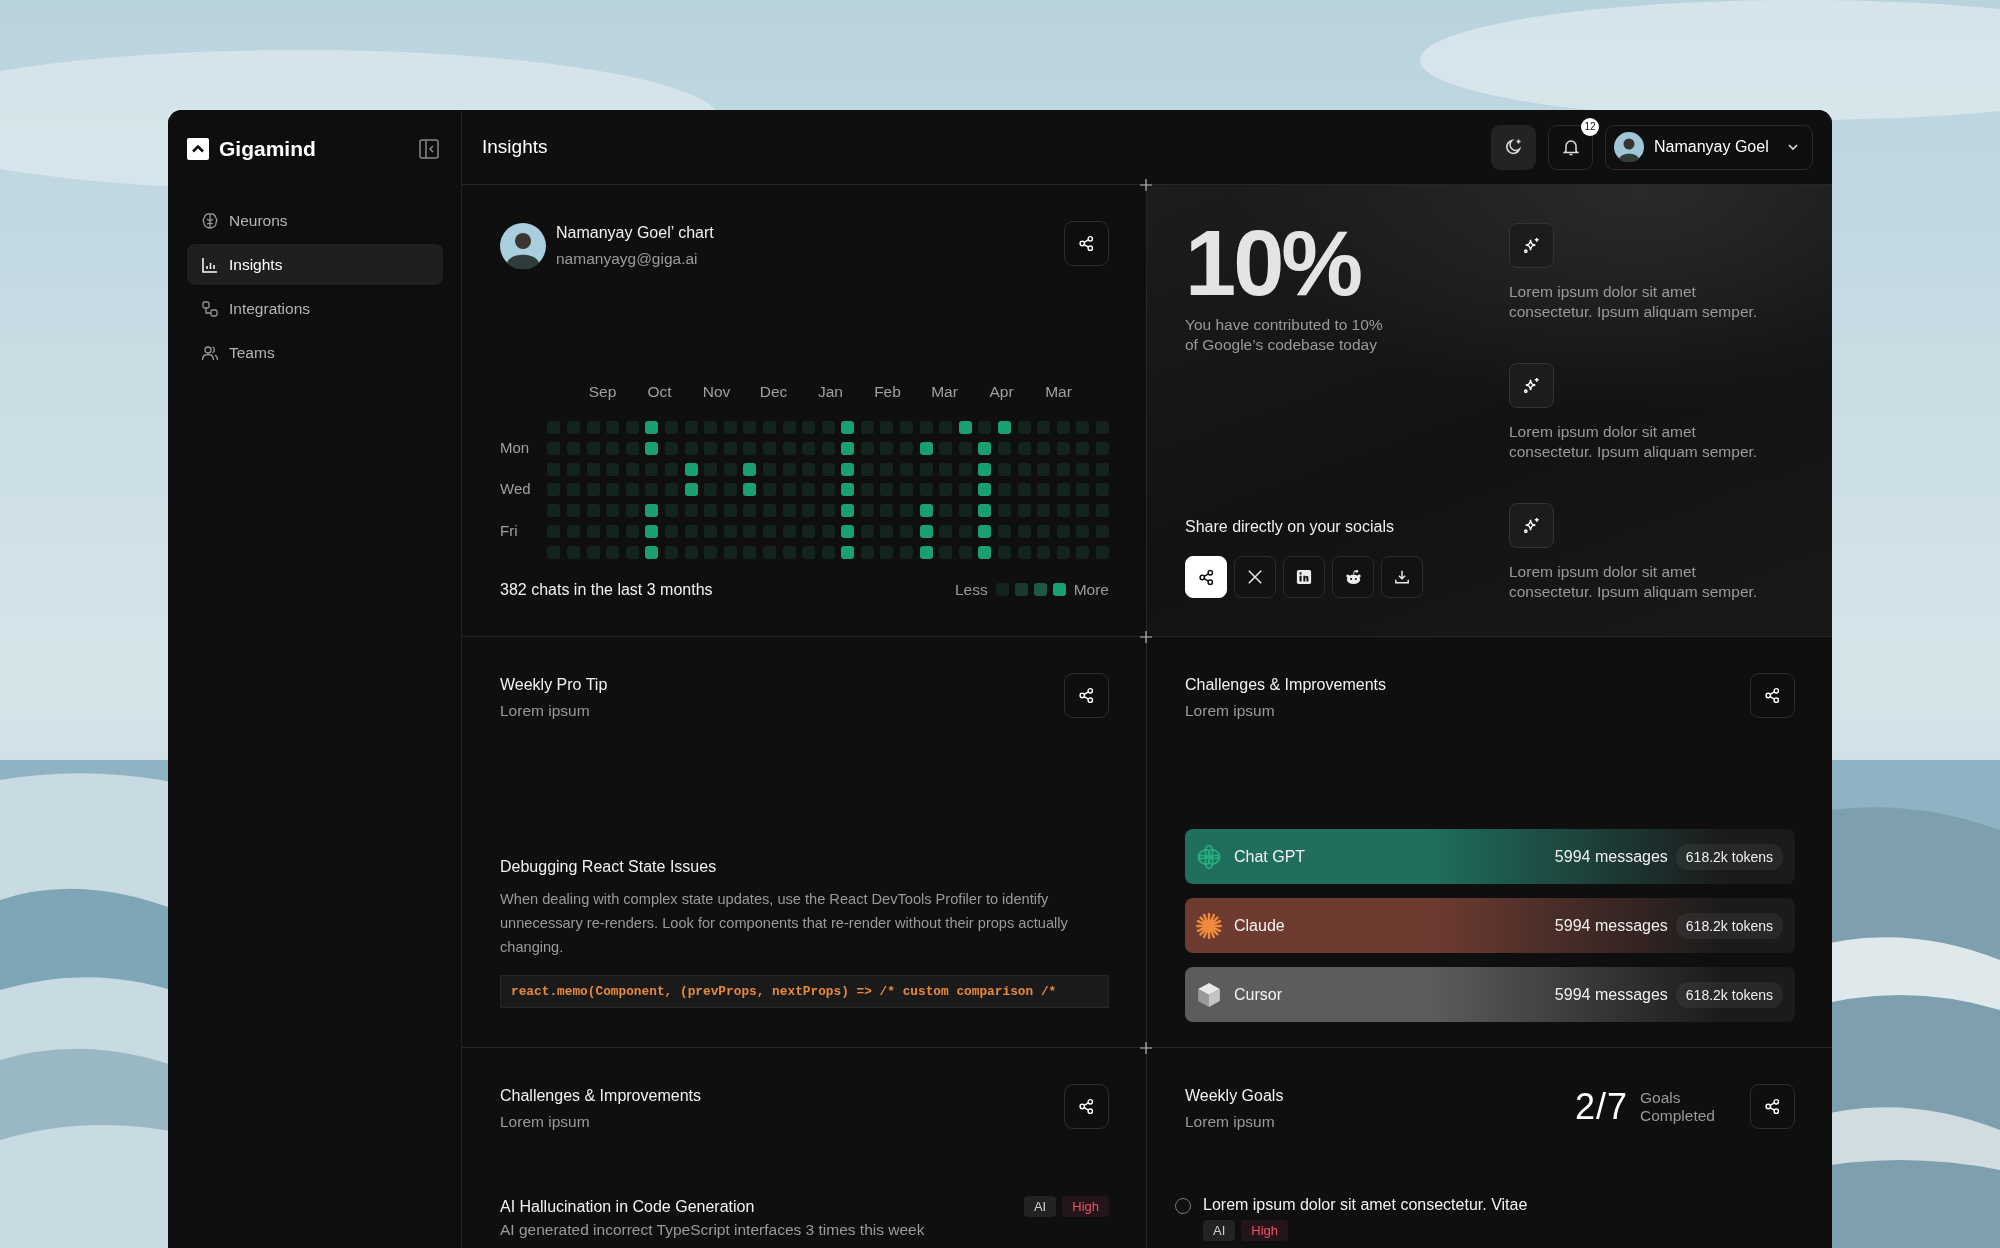 This screenshot has height=1248, width=2000. What do you see at coordinates (1209, 994) in the screenshot?
I see `cube-icon` at bounding box center [1209, 994].